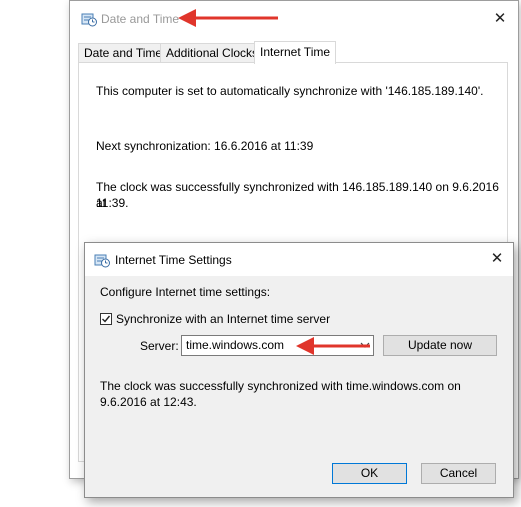  I want to click on dialog-title-bar: Internet Time Settings ✕, so click(299, 259).